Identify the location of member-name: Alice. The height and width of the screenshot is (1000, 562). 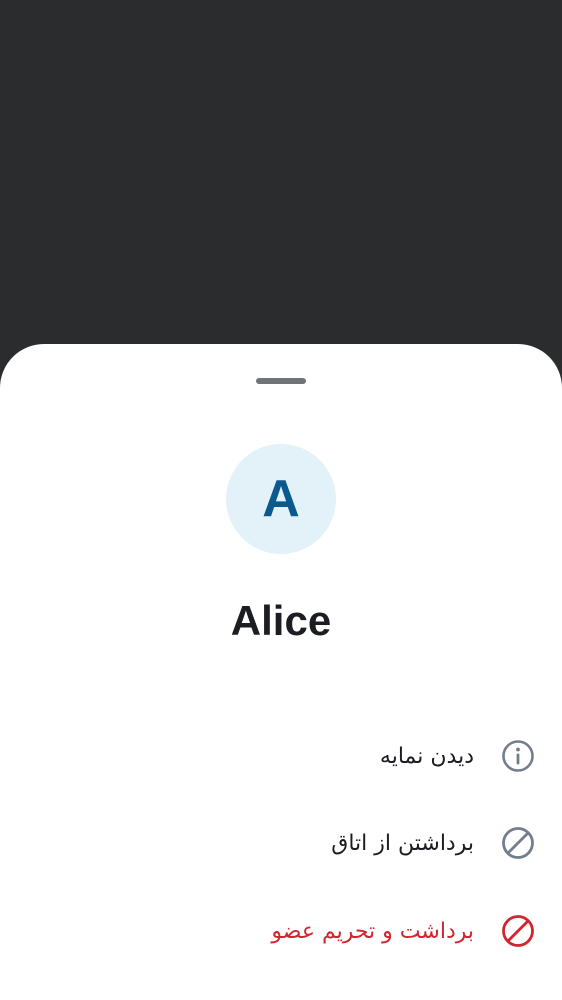
(281, 620).